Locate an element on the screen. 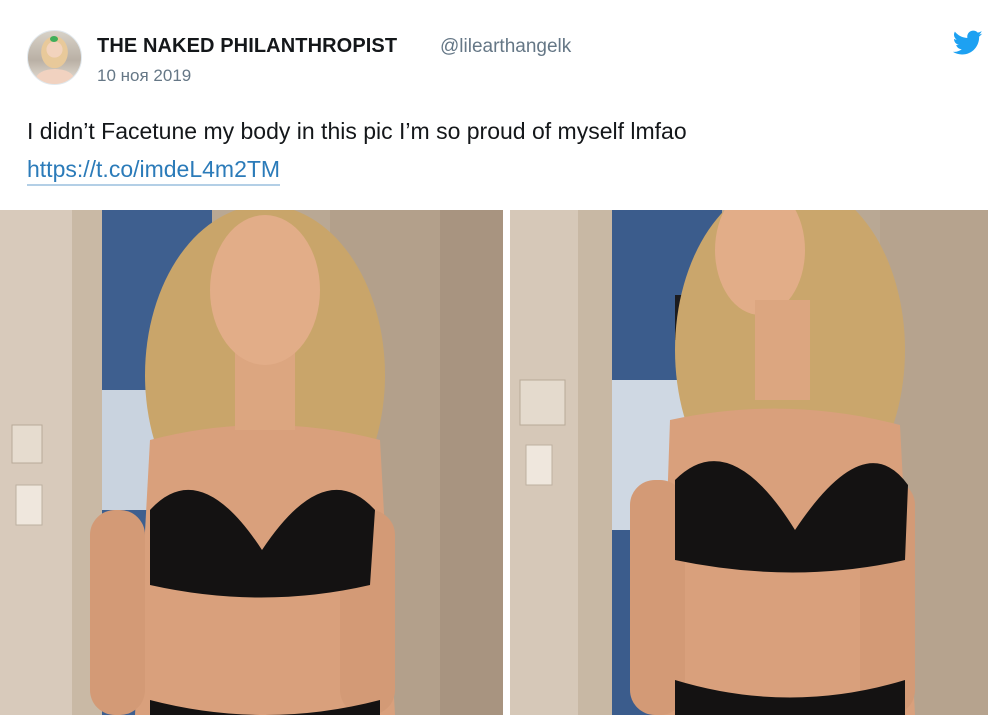 The width and height of the screenshot is (988, 715). tweet-link: https://t.co/imdeL4m2TM is located at coordinates (154, 170).